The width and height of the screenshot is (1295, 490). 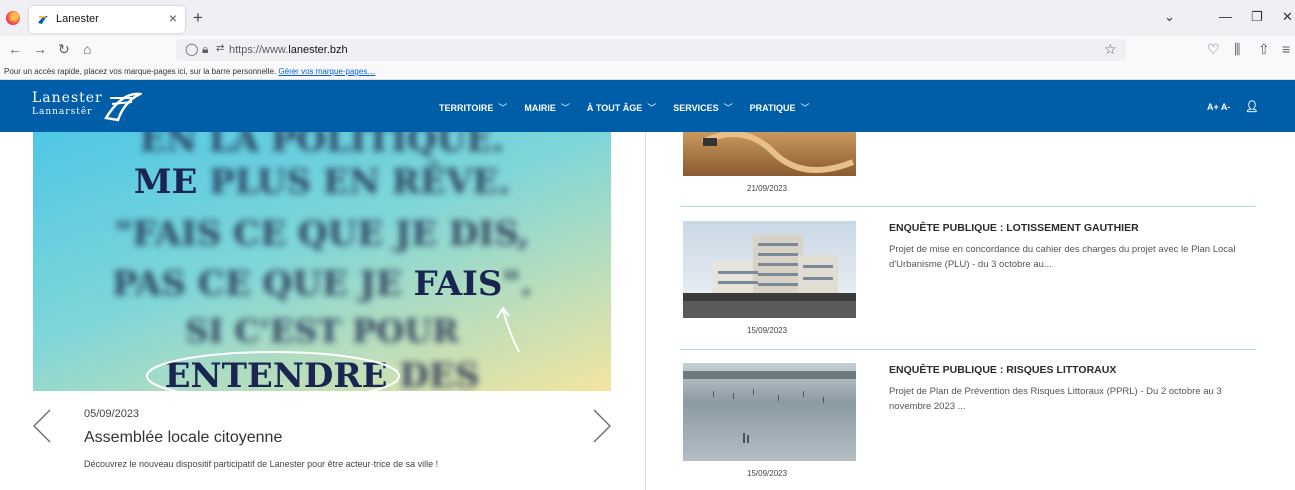 I want to click on share-icon: ⇧, so click(x=1264, y=49).